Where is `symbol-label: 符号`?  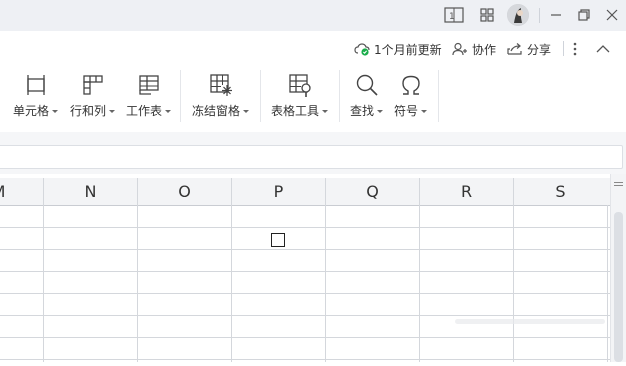 symbol-label: 符号 is located at coordinates (406, 111).